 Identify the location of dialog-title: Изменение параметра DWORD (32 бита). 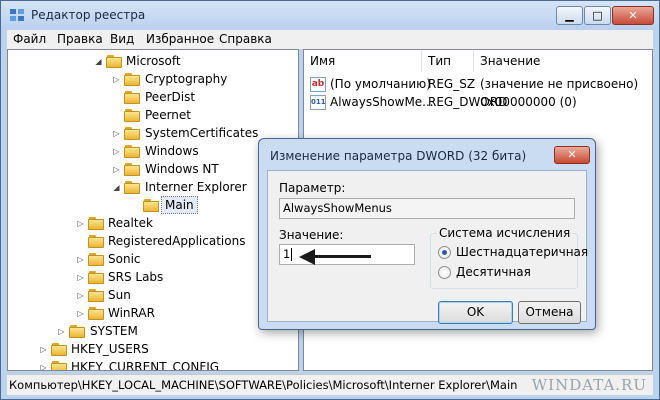
(398, 156).